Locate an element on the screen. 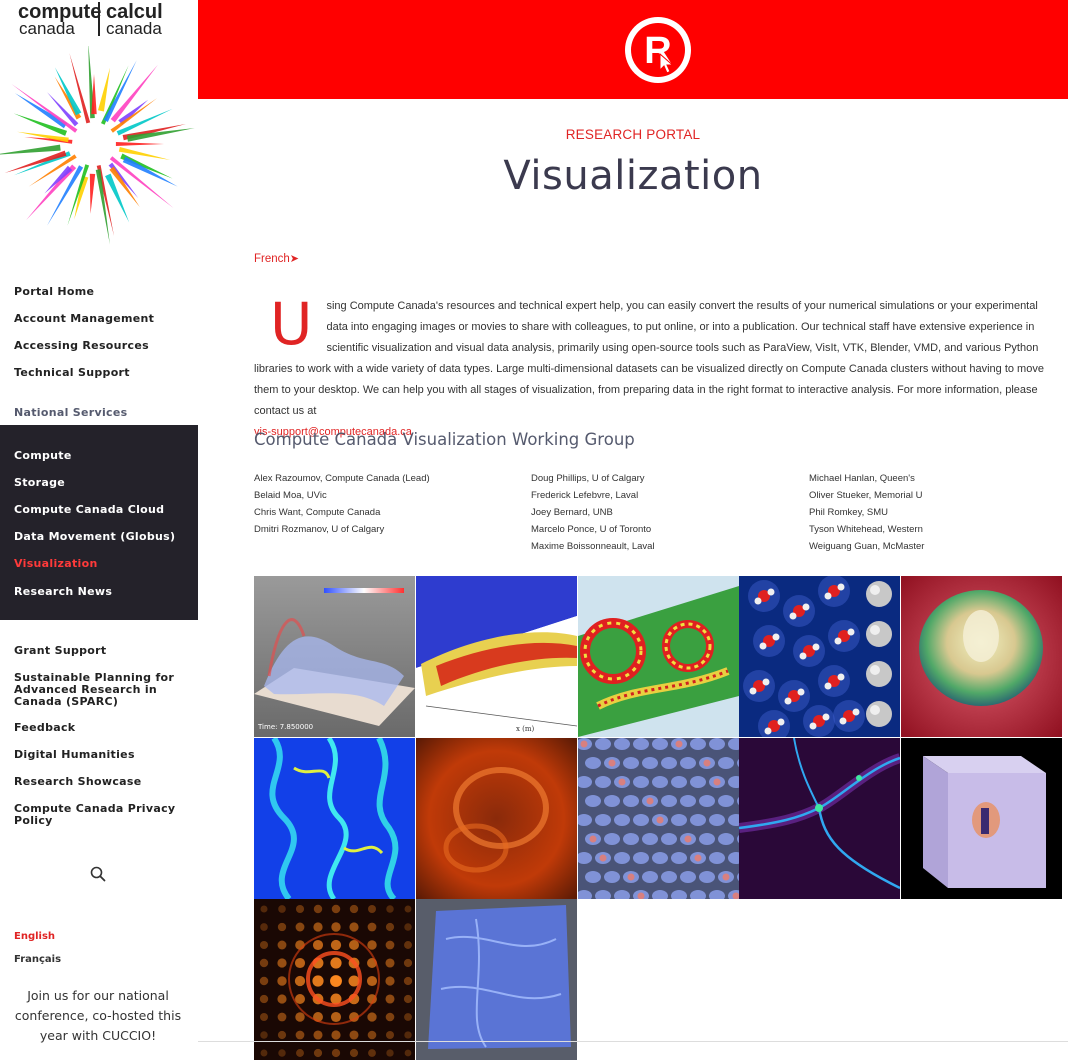 Image resolution: width=1068 pixels, height=1060 pixels. member-name: Michael Hanlan, Queen's is located at coordinates (862, 478).